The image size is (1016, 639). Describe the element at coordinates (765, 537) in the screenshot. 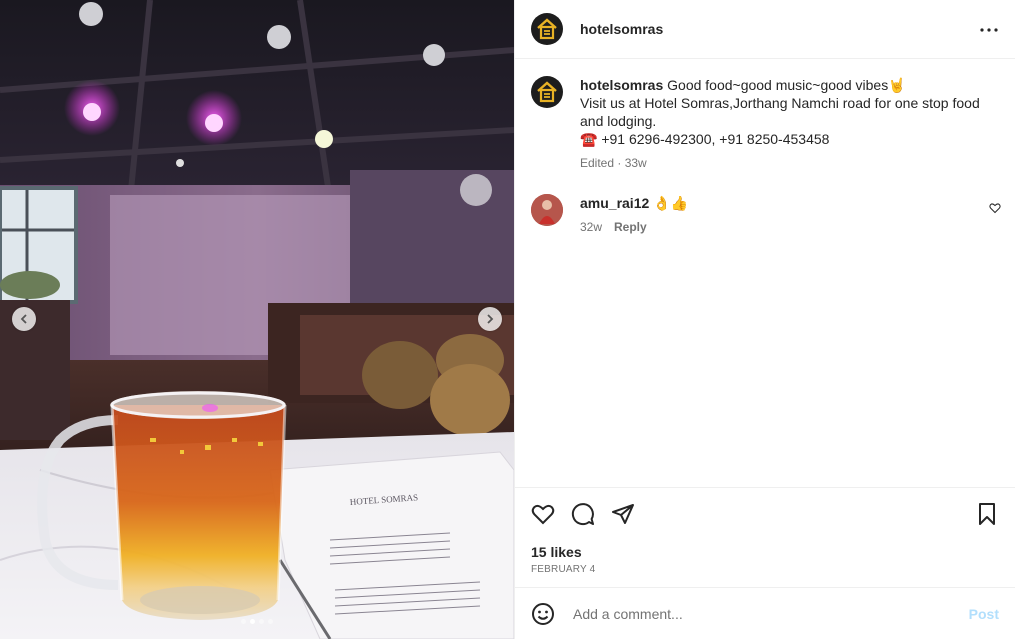

I see `post-actions: 15 likes FEBRUARY 4` at that location.